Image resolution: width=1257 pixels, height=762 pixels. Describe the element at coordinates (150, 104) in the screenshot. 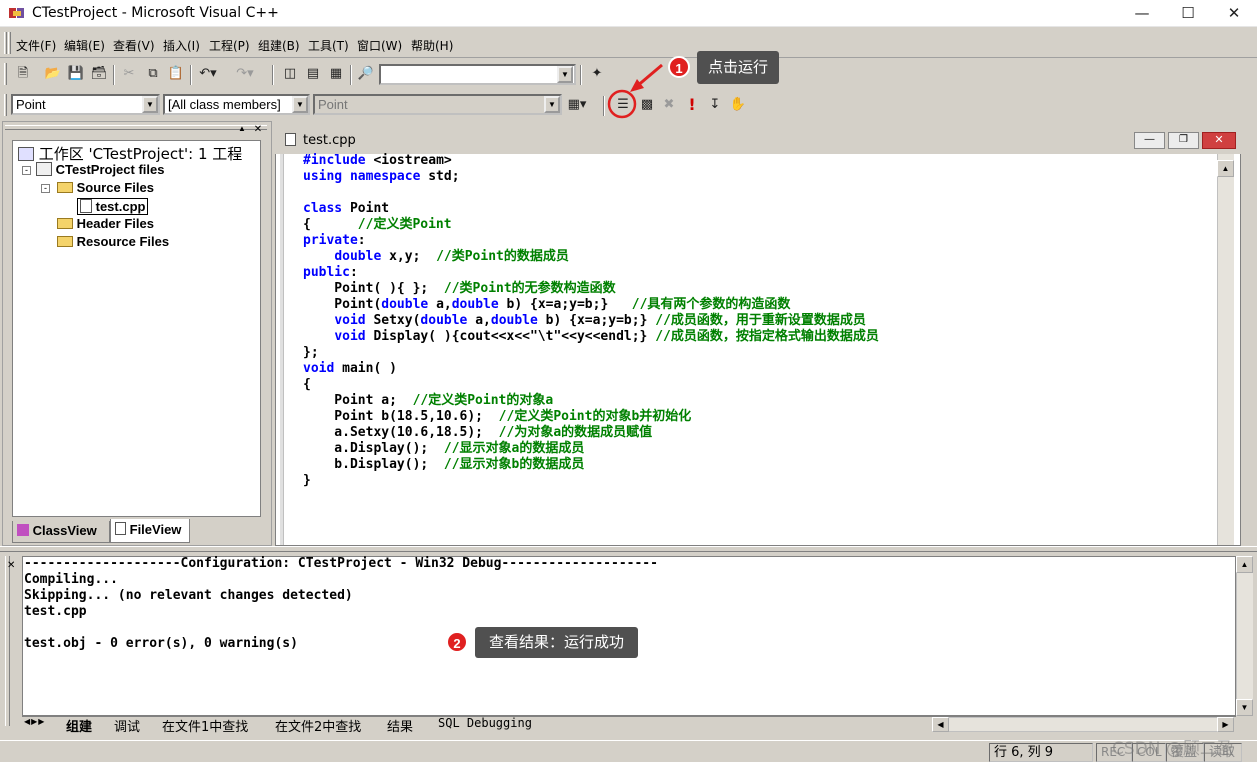

I see `class-combo-dropdown: ▼` at that location.